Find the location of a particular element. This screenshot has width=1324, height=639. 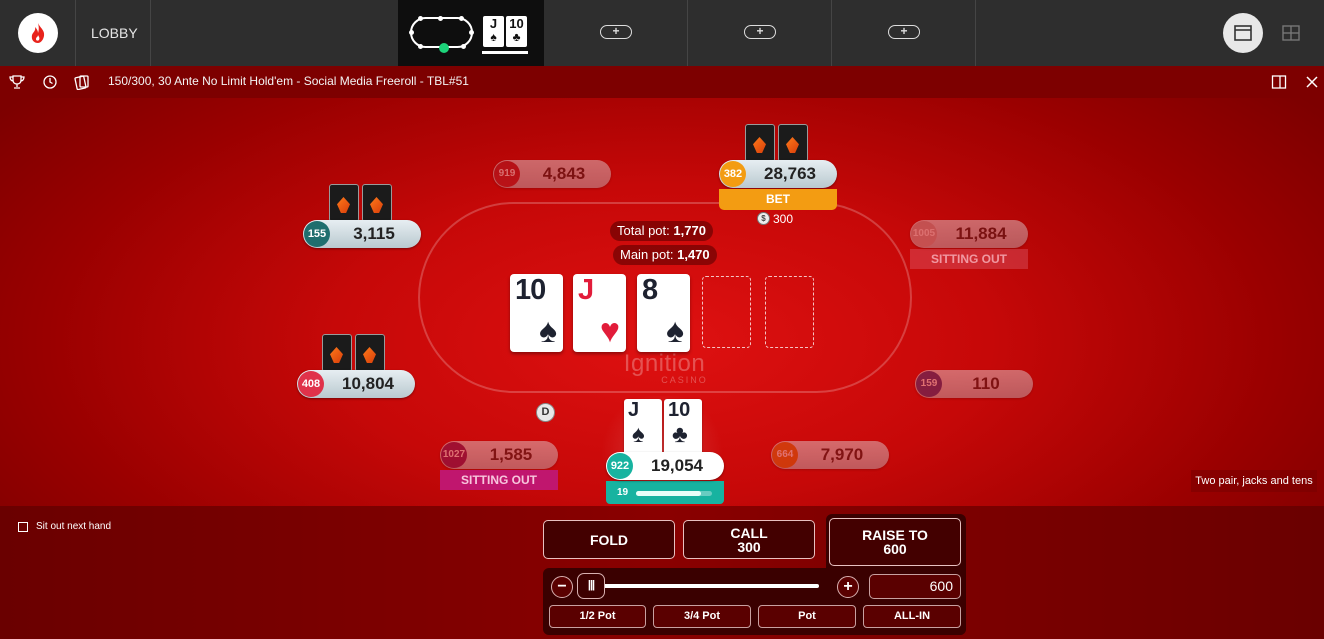

fold-button: FOLD is located at coordinates (609, 539).